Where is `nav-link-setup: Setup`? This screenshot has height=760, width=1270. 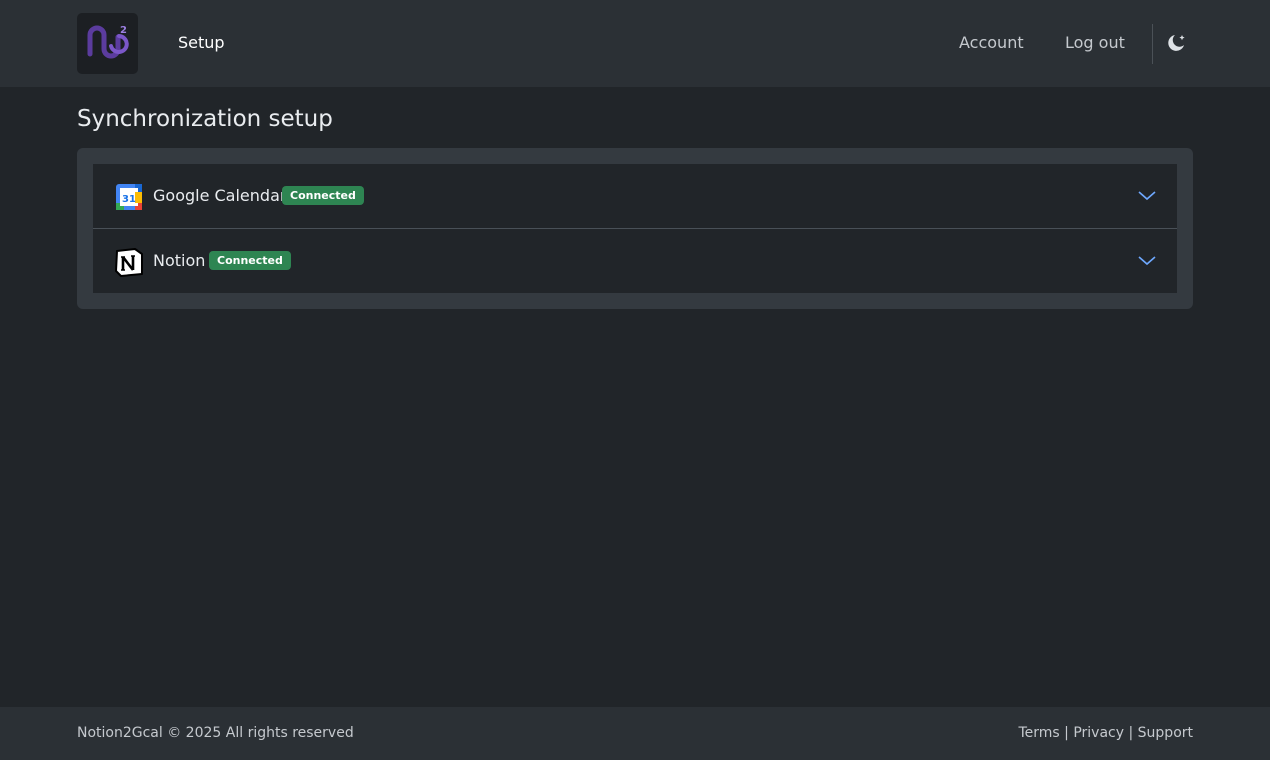 nav-link-setup: Setup is located at coordinates (201, 42).